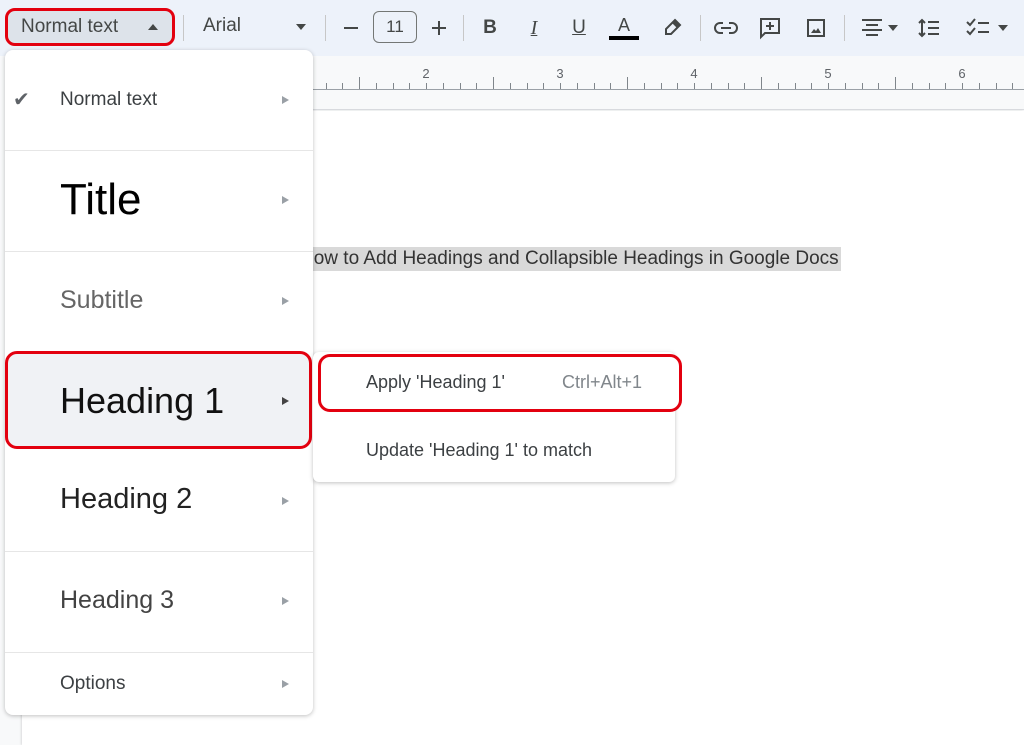 The height and width of the screenshot is (745, 1024). What do you see at coordinates (159, 100) in the screenshot?
I see `menu-item-normal-text: ✔ Normal text` at bounding box center [159, 100].